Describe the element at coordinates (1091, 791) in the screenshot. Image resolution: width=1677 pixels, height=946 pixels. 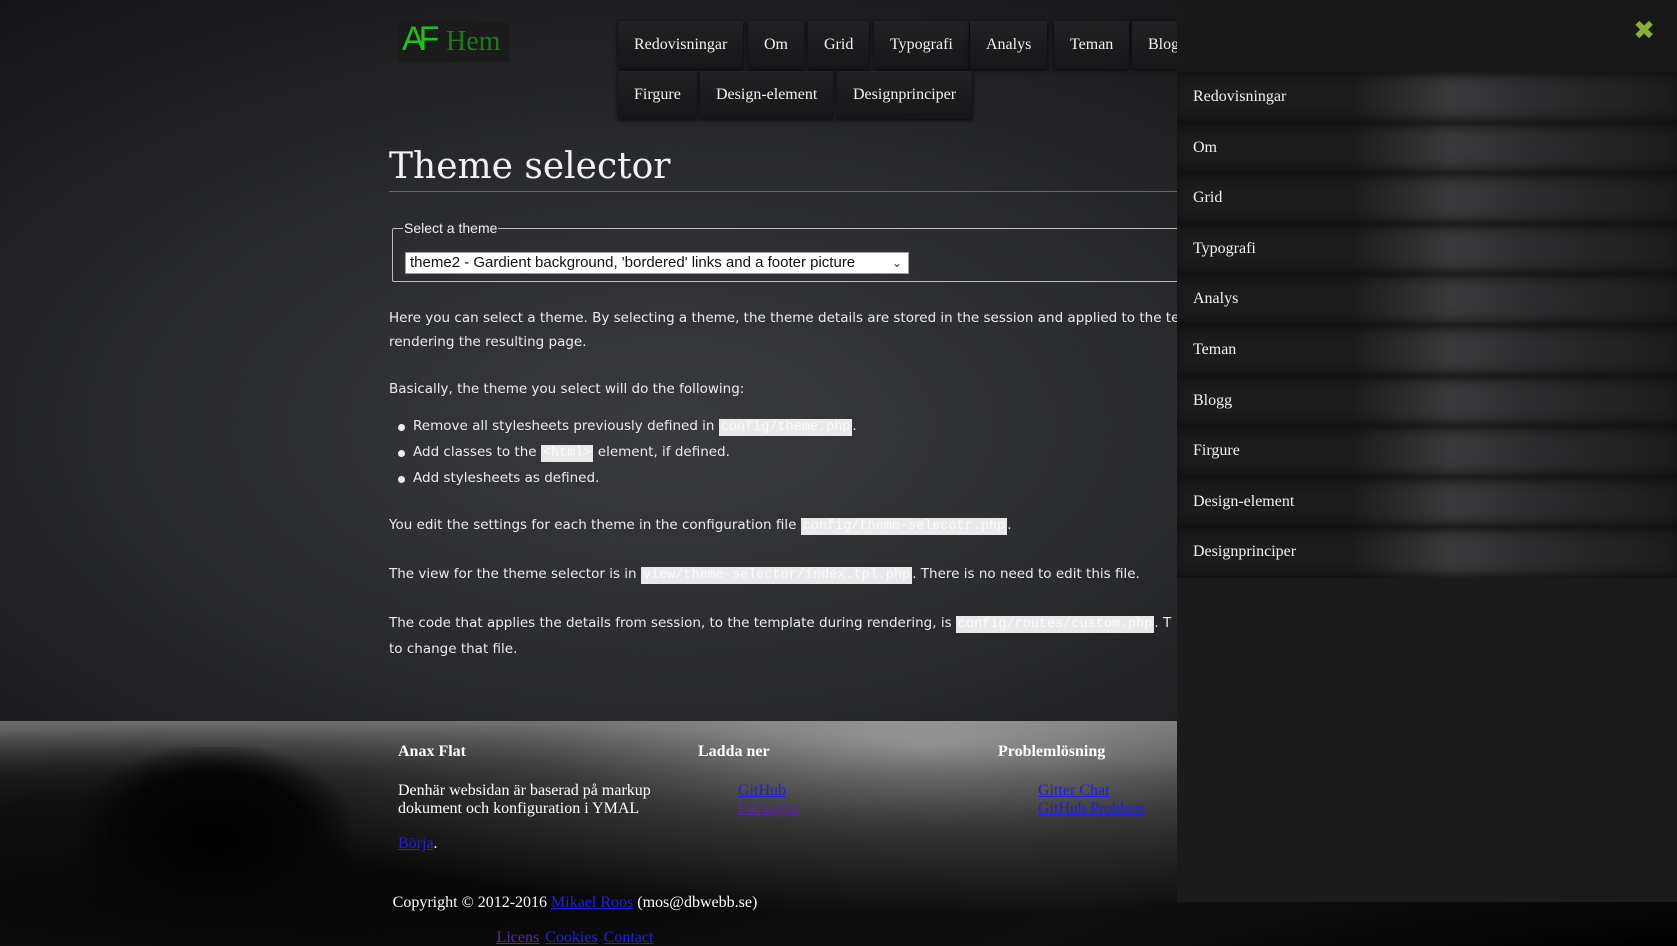
I see `footer-link-gitter-chat: Gitter Chat` at that location.